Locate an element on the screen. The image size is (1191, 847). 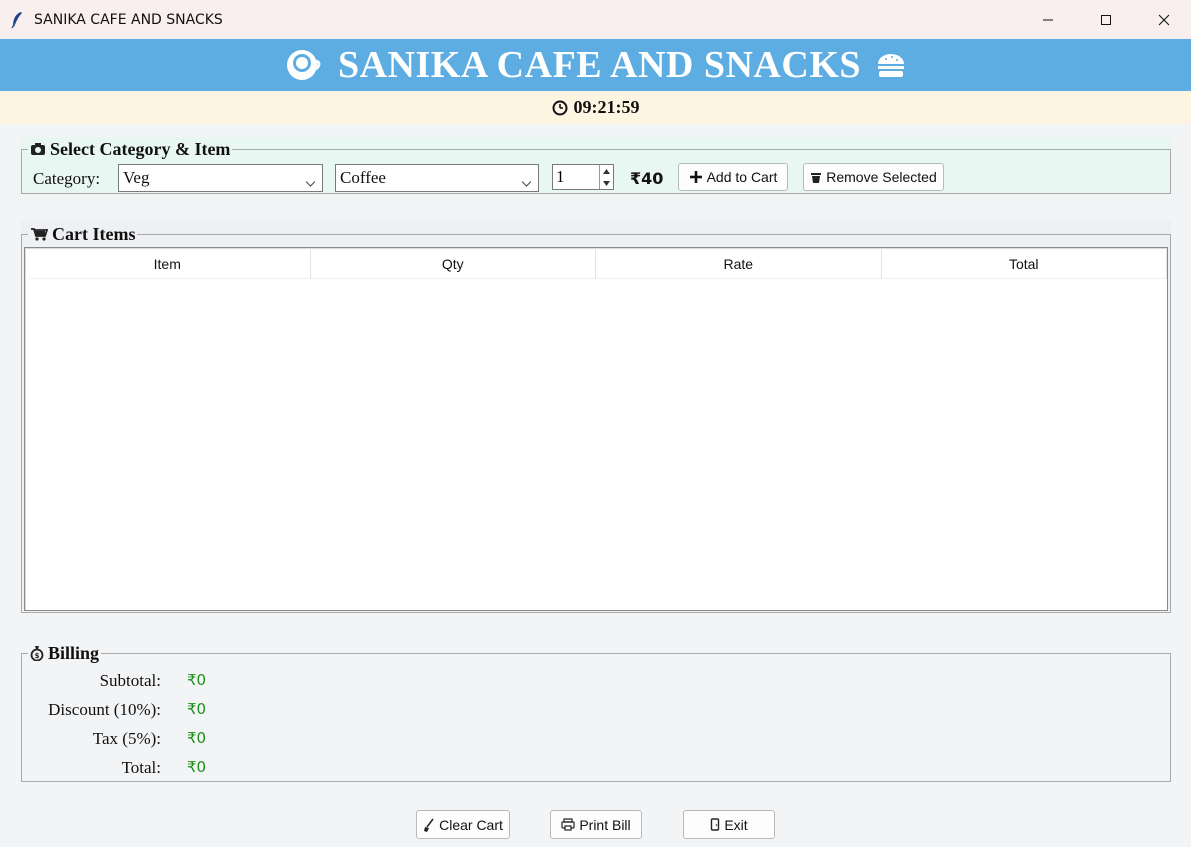
quantity-stepper: 1 is located at coordinates (583, 177).